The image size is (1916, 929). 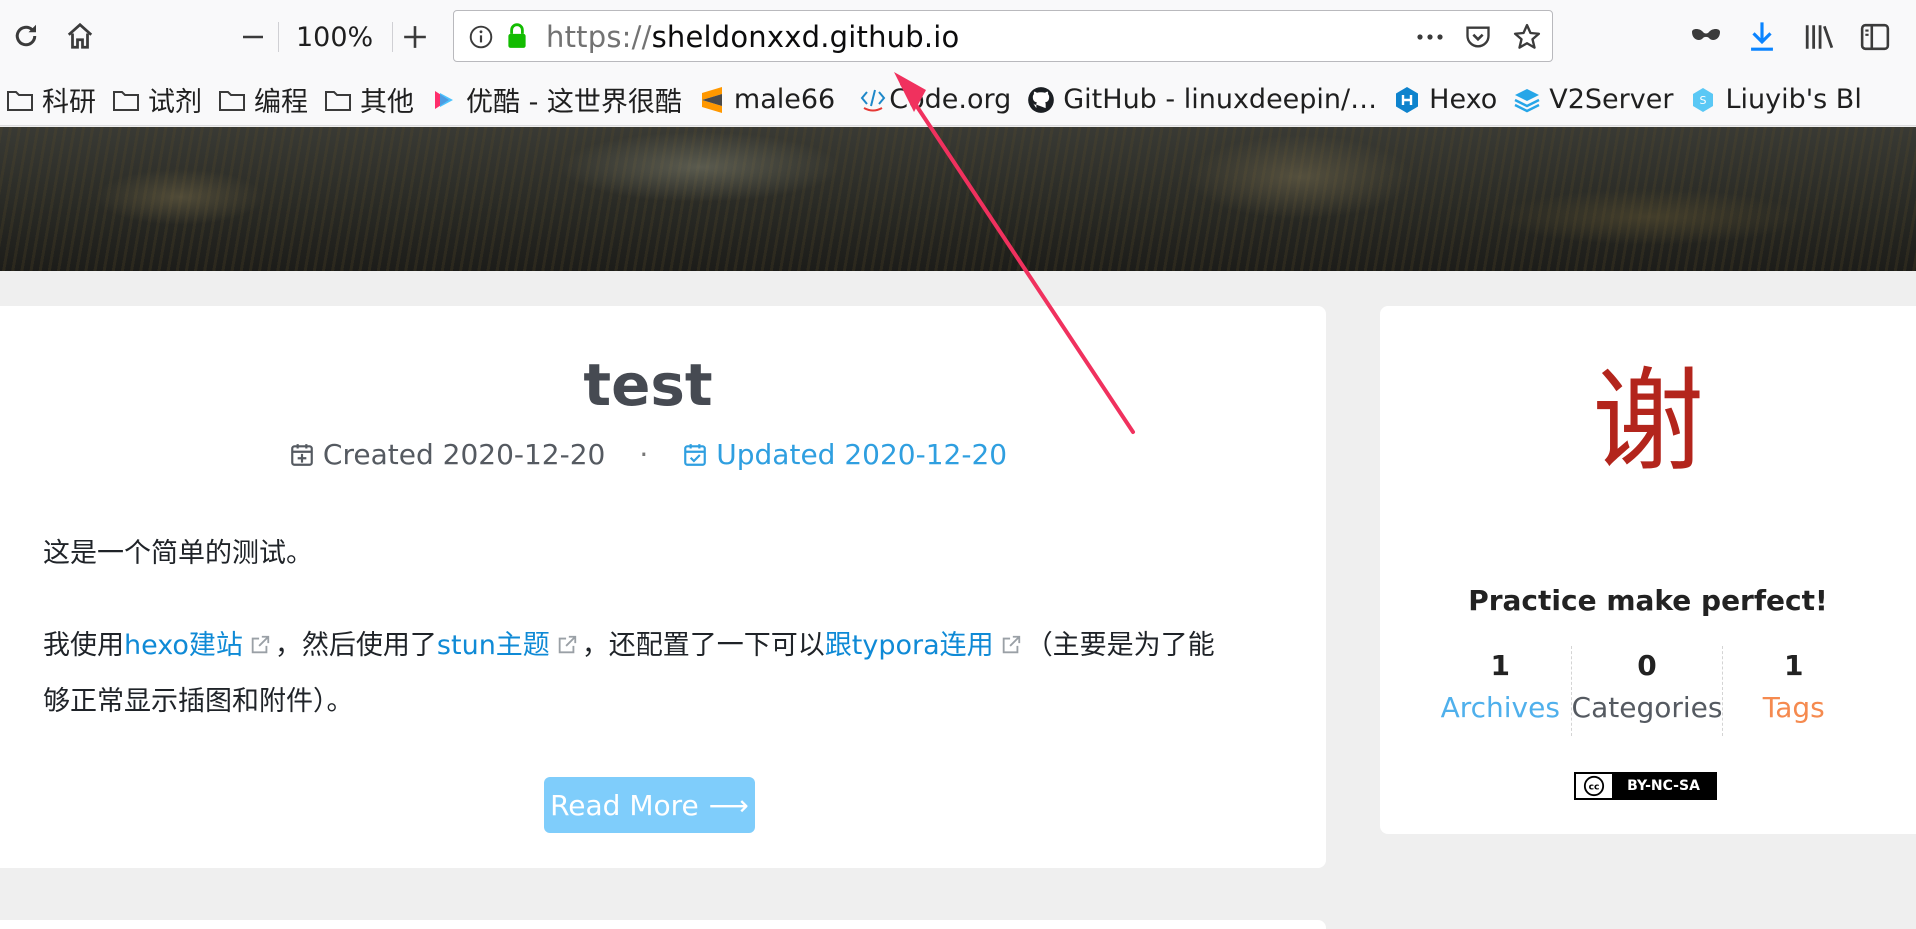 What do you see at coordinates (69, 102) in the screenshot?
I see `bookmark-label: 科研` at bounding box center [69, 102].